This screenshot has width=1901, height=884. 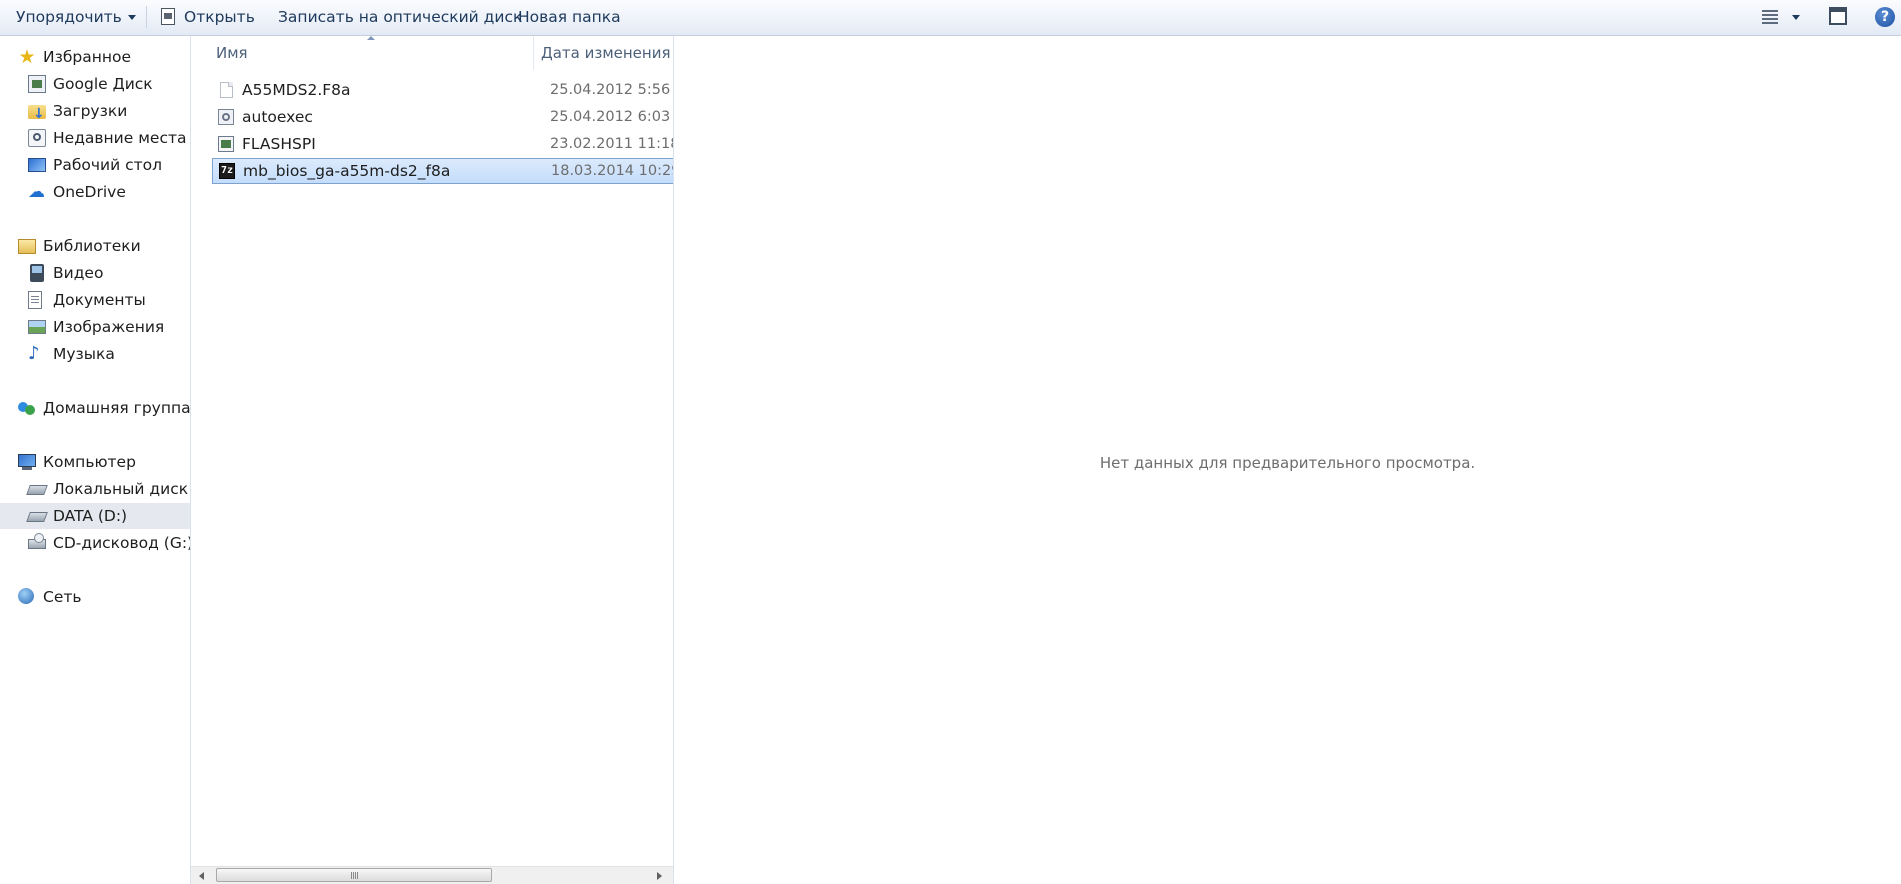 What do you see at coordinates (201, 876) in the screenshot?
I see `scroll-left-arrow-icon` at bounding box center [201, 876].